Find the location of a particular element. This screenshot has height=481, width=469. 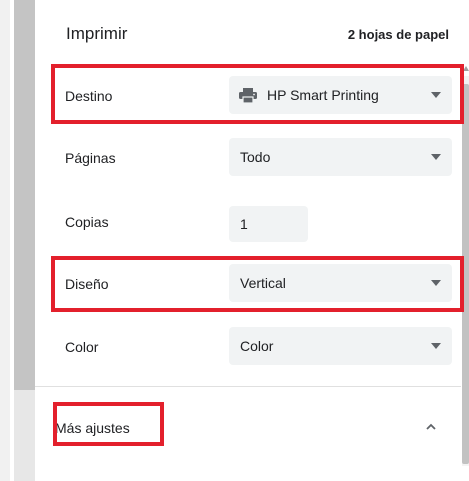

scroll-up-arrow-icon is located at coordinates (466, 68).